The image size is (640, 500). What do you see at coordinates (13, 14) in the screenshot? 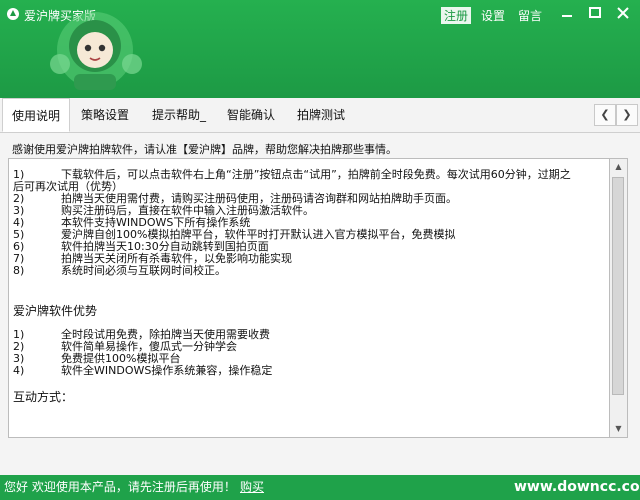
I see `app-logo-icon` at bounding box center [13, 14].